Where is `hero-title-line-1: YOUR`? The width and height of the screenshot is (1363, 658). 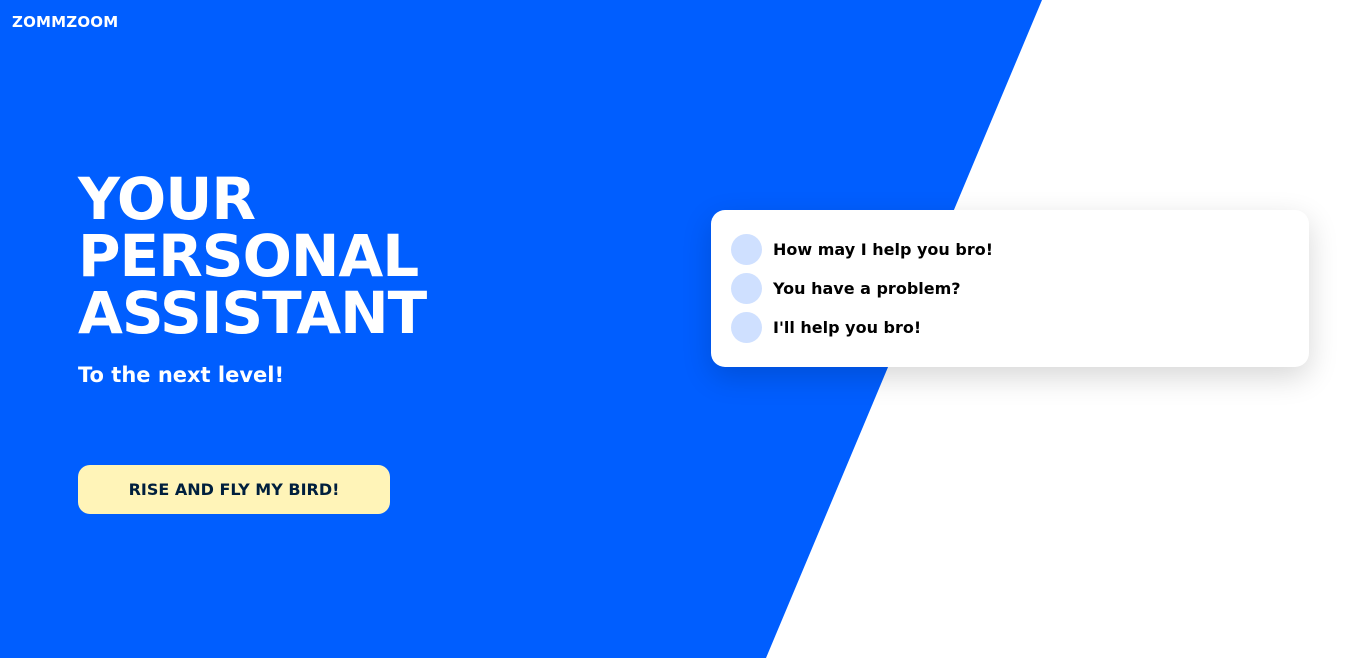 hero-title-line-1: YOUR is located at coordinates (167, 198).